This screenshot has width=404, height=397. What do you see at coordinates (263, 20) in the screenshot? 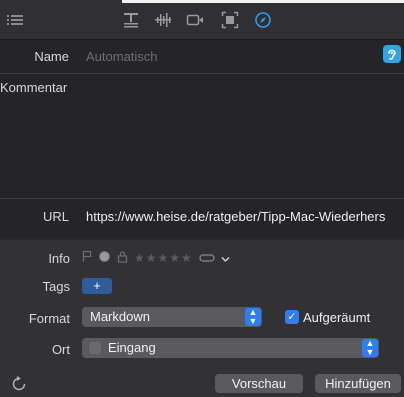
I see `safari-compass-icon` at bounding box center [263, 20].